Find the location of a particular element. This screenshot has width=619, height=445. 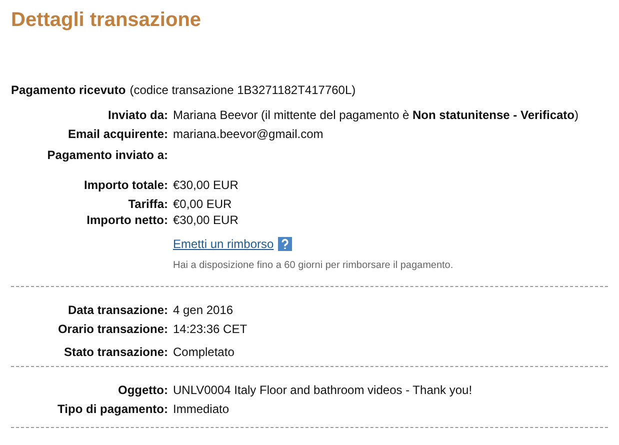

field-value: Mariana Beevor (il mittente del pagamento è Non statunitense - Verificato) is located at coordinates (375, 115).